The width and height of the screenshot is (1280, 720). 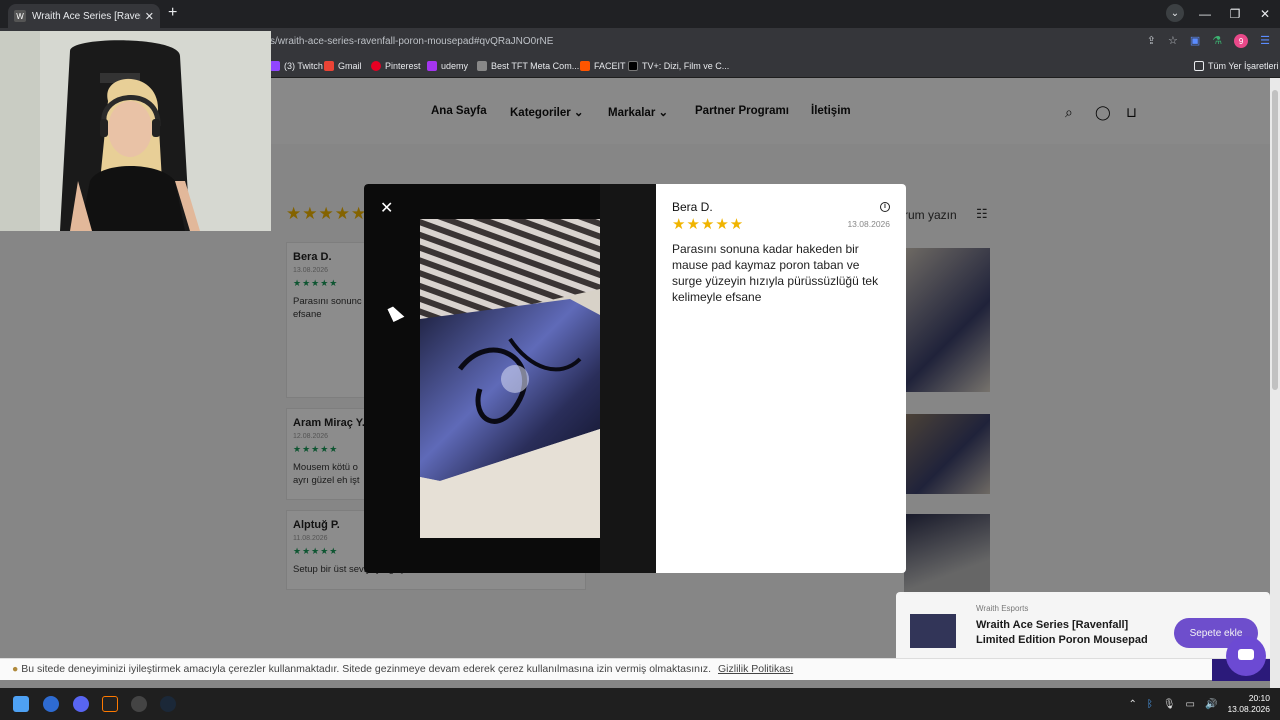 I want to click on volume-icon: 🔊, so click(x=1211, y=704).